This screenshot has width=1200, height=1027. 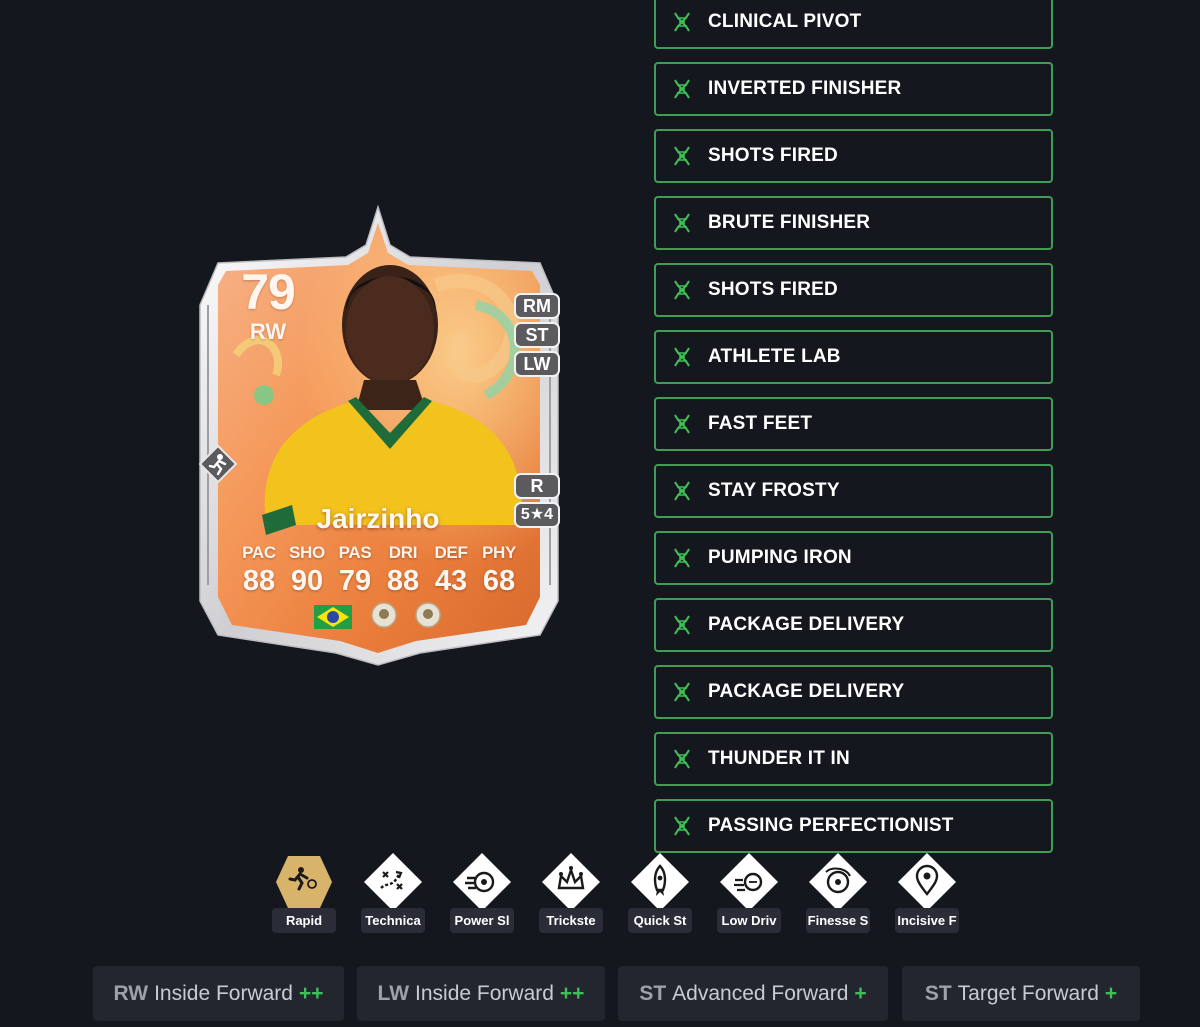 I want to click on playstyle-label: Incisive F, so click(x=927, y=920).